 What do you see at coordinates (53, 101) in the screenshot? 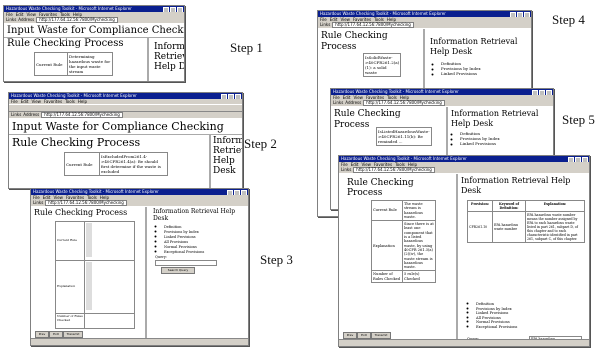
I see `menu-favorites: Favorites` at bounding box center [53, 101].